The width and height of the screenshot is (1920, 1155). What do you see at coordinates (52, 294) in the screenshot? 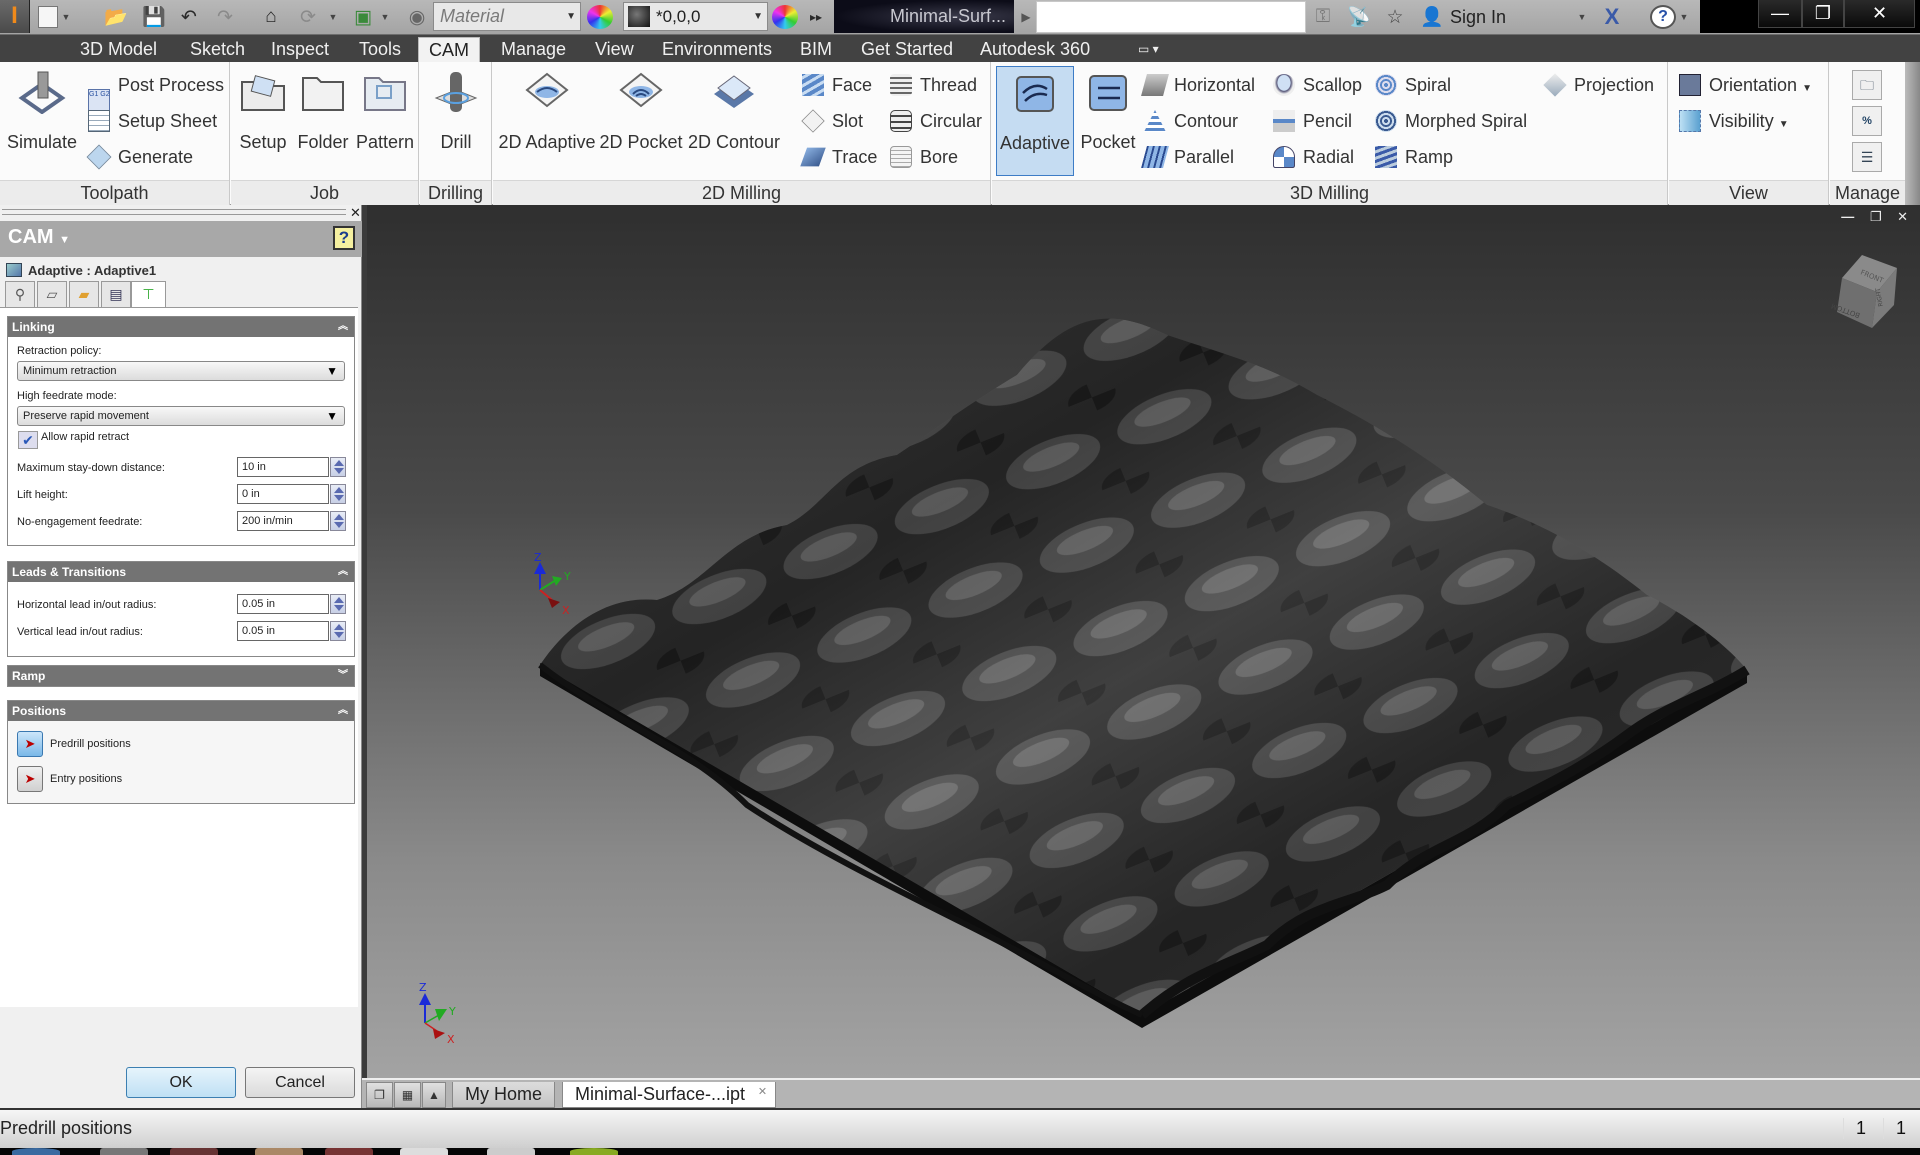
I see `tab-geometry: ▱` at bounding box center [52, 294].